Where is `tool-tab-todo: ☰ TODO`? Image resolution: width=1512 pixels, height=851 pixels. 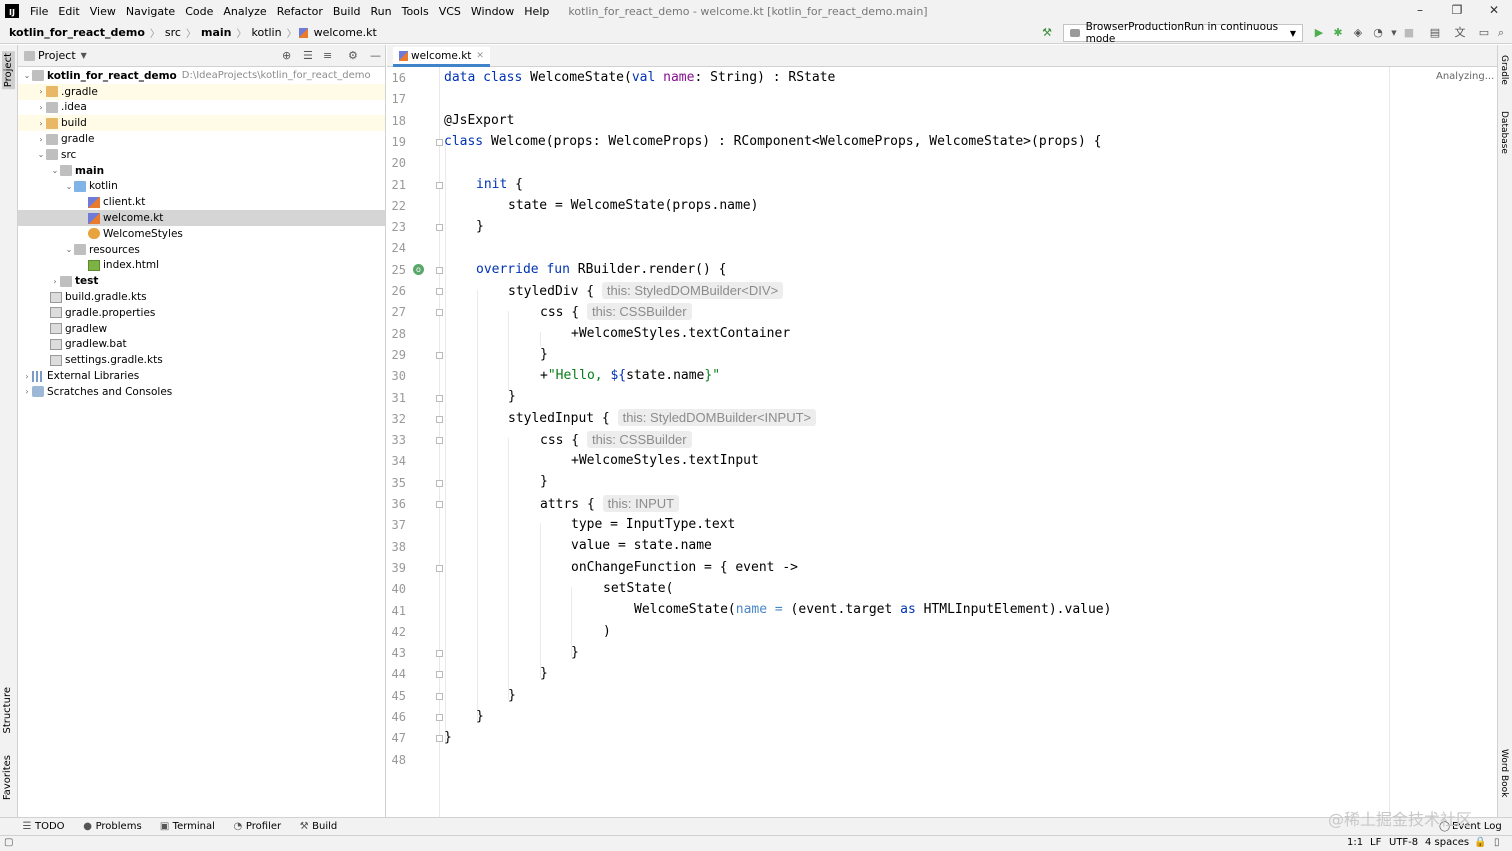 tool-tab-todo: ☰ TODO is located at coordinates (37, 826).